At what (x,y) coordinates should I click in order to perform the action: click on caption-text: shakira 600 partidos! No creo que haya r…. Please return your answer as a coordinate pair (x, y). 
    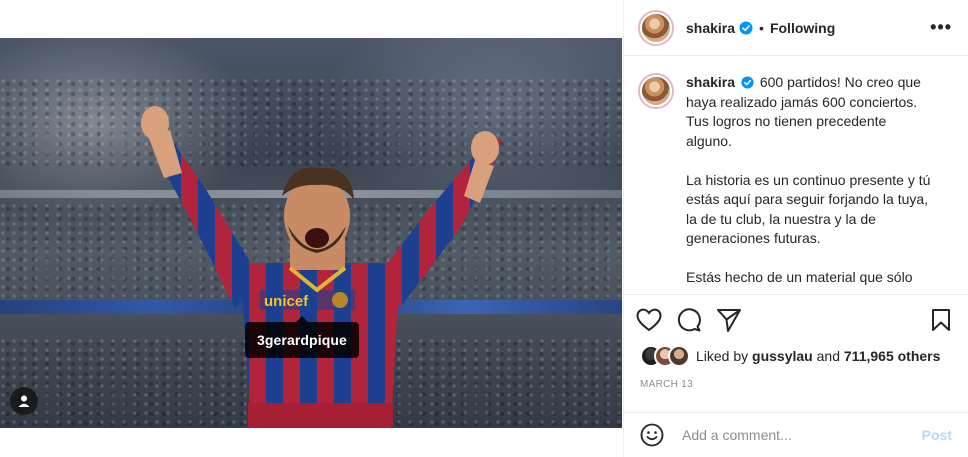
    Looking at the image, I should click on (811, 183).